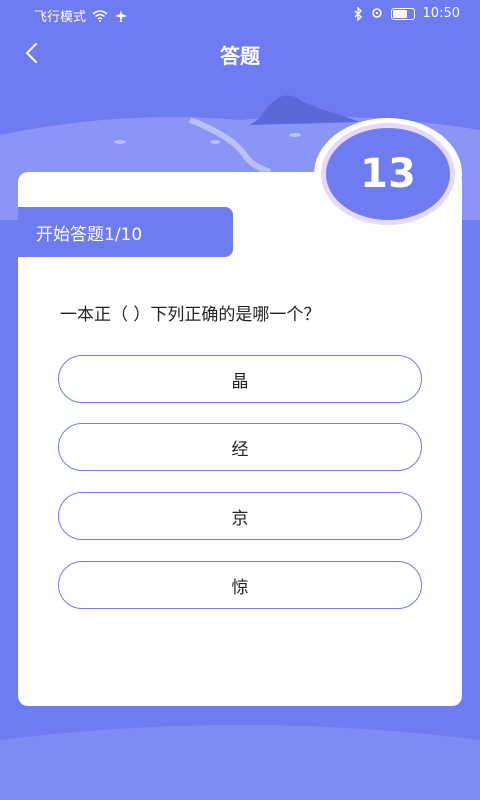 The height and width of the screenshot is (800, 480). I want to click on airplane-icon, so click(121, 15).